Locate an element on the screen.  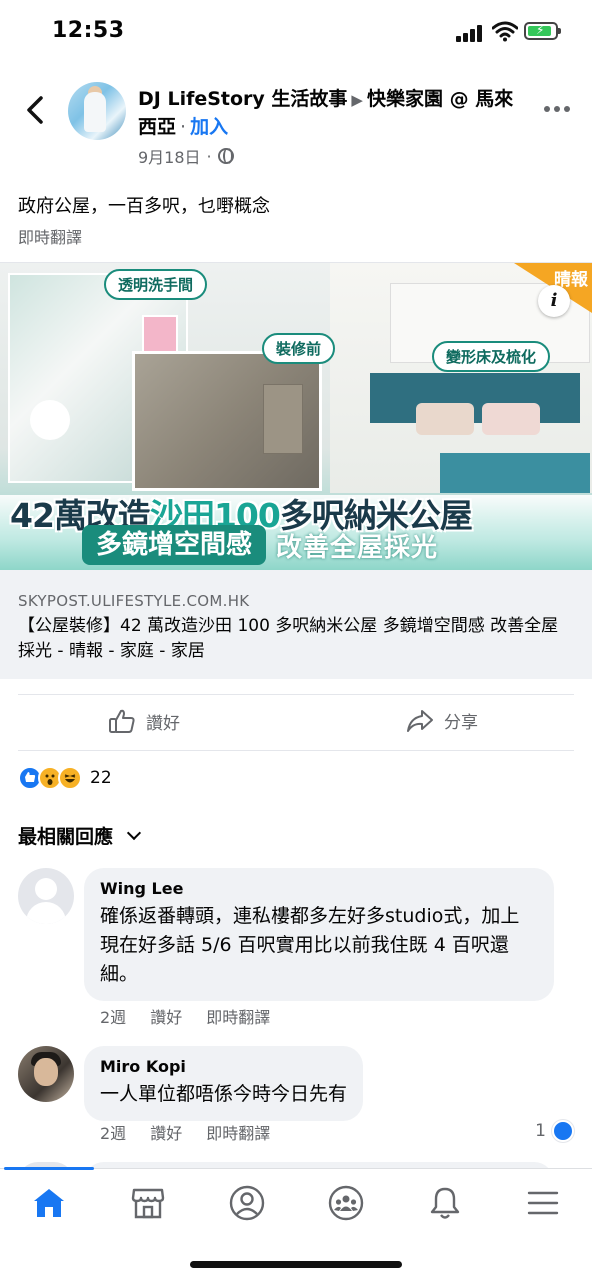
reactions-summary: 22 is located at coordinates (65, 778).